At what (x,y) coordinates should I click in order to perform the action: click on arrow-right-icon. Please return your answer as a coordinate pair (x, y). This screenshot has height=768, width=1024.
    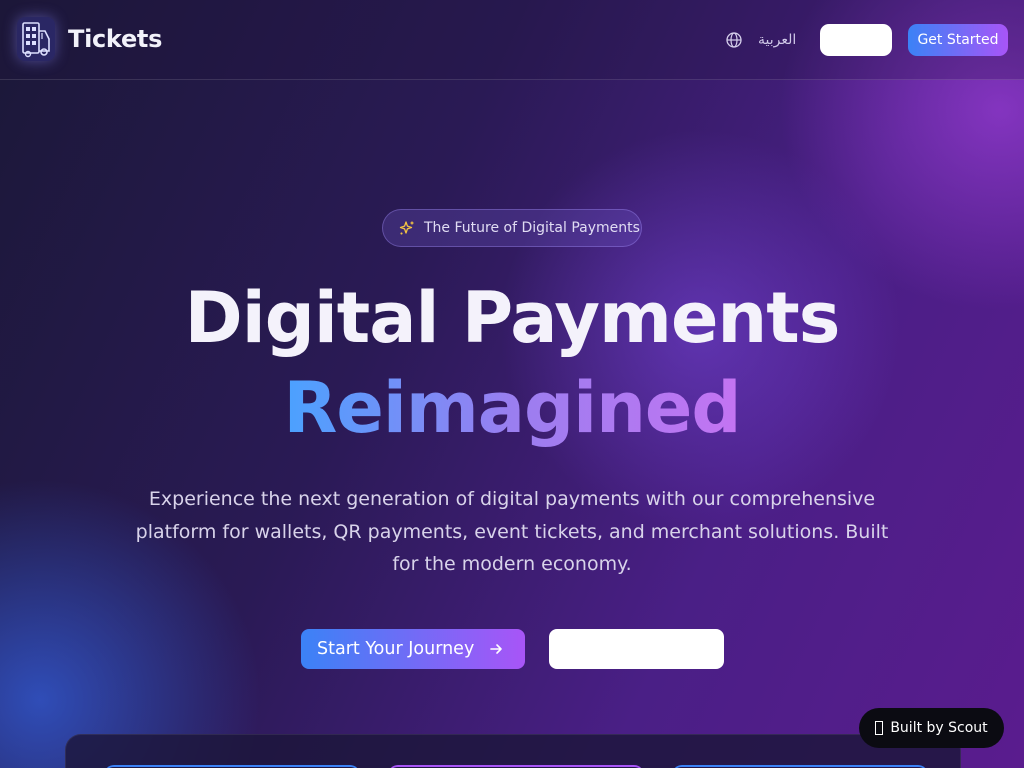
    Looking at the image, I should click on (496, 649).